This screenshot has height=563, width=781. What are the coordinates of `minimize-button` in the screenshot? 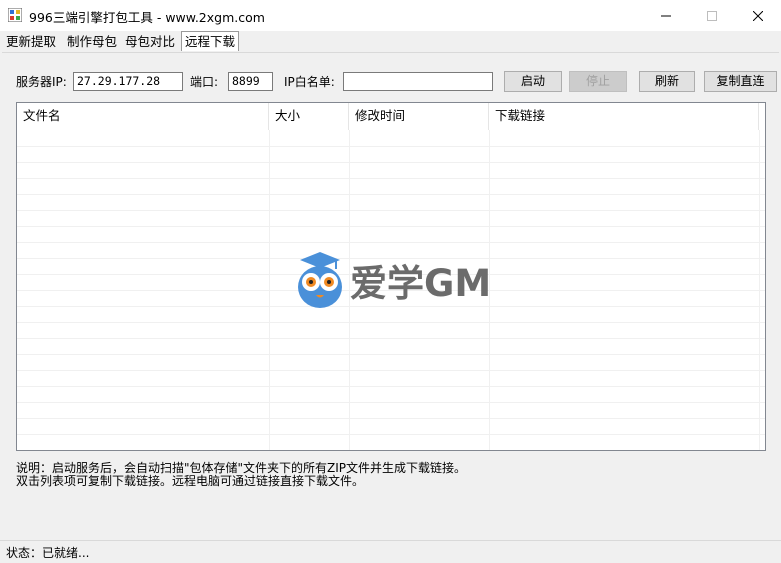 It's located at (666, 15).